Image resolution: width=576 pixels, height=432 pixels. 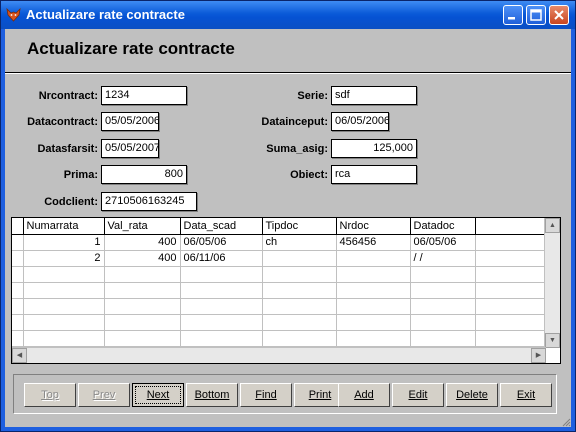 I want to click on table-row: 2 400 06/11/06 / /, so click(x=279, y=258).